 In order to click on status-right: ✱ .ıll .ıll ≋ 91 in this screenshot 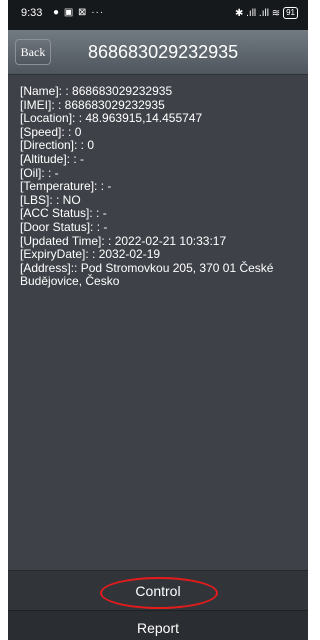, I will do `click(266, 13)`.